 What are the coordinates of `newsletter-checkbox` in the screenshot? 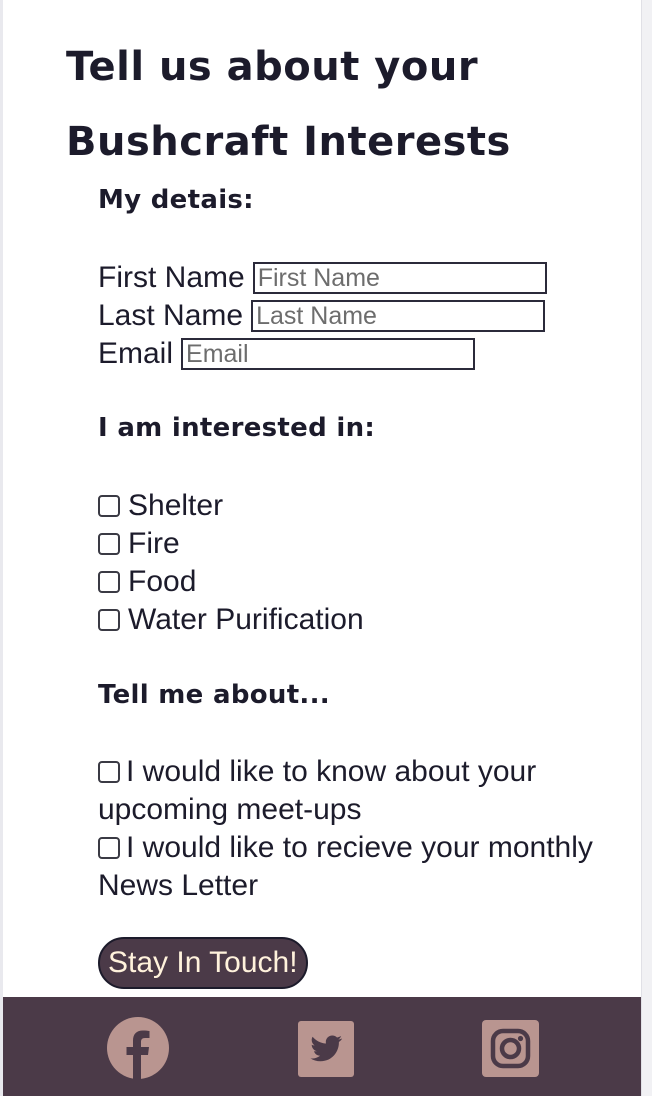 It's located at (109, 848).